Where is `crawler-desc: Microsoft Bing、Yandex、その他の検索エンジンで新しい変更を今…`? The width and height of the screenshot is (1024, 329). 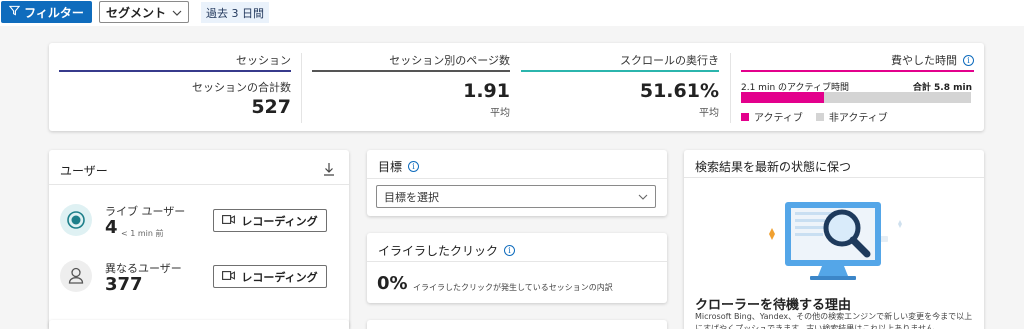
crawler-desc: Microsoft Bing、Yandex、その他の検索エンジンで新しい変更を今… is located at coordinates (834, 320).